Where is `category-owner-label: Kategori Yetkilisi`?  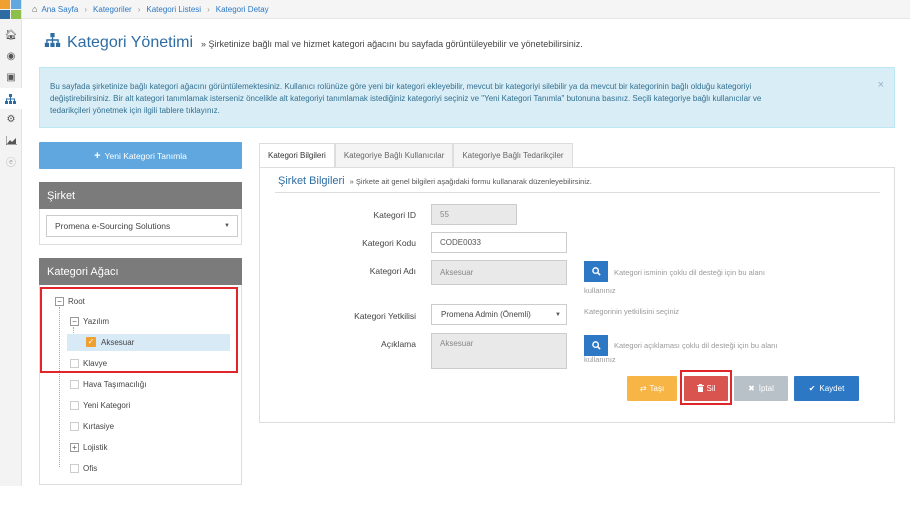
category-owner-label: Kategori Yetkilisi is located at coordinates (385, 316).